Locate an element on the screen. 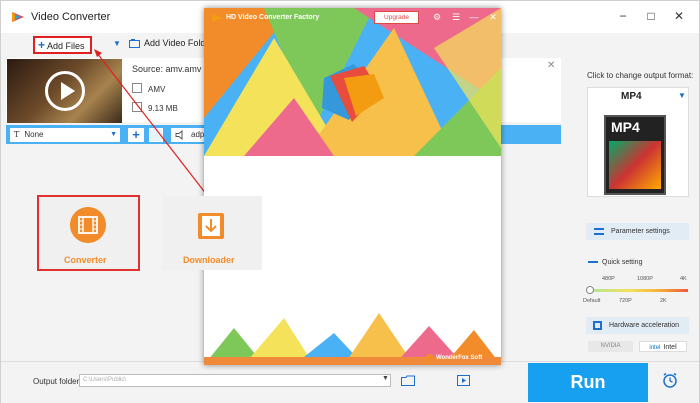 The width and height of the screenshot is (700, 403). video-thumbnail is located at coordinates (64, 91).